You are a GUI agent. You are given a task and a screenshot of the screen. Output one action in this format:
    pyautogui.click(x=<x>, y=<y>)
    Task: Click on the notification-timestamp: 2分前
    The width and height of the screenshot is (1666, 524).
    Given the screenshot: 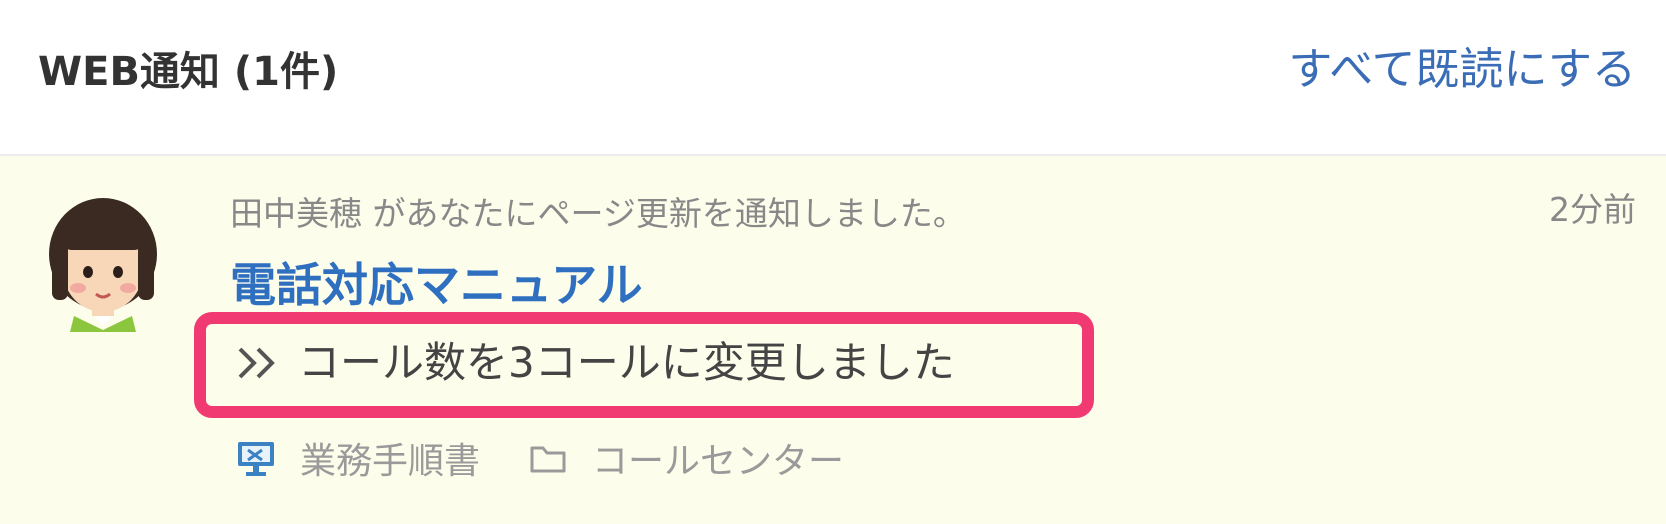 What is the action you would take?
    pyautogui.click(x=1592, y=209)
    